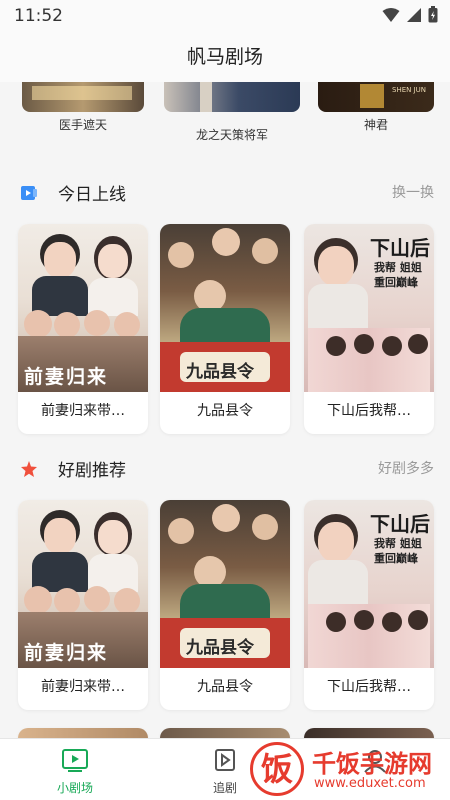  Describe the element at coordinates (409, 90) in the screenshot. I see `poster-text: SHEN JUN` at that location.